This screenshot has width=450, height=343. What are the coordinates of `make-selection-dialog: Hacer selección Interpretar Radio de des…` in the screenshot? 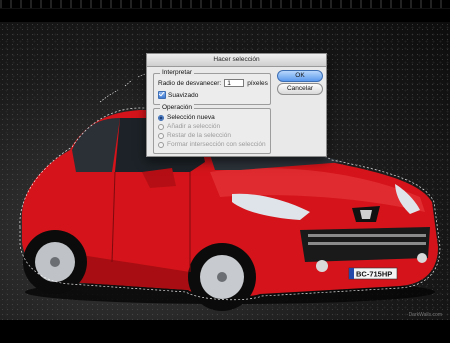 It's located at (236, 105).